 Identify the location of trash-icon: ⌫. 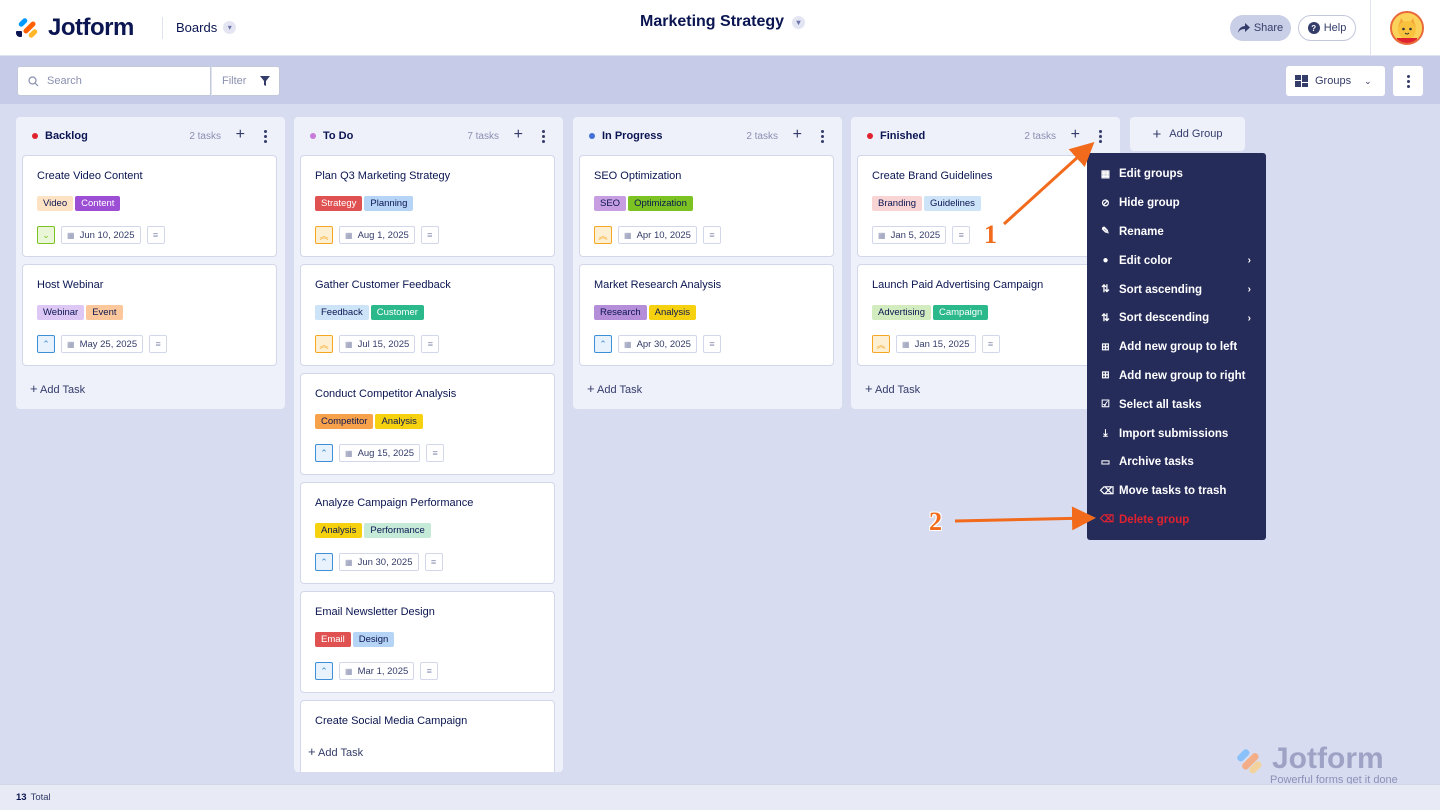
(1107, 491).